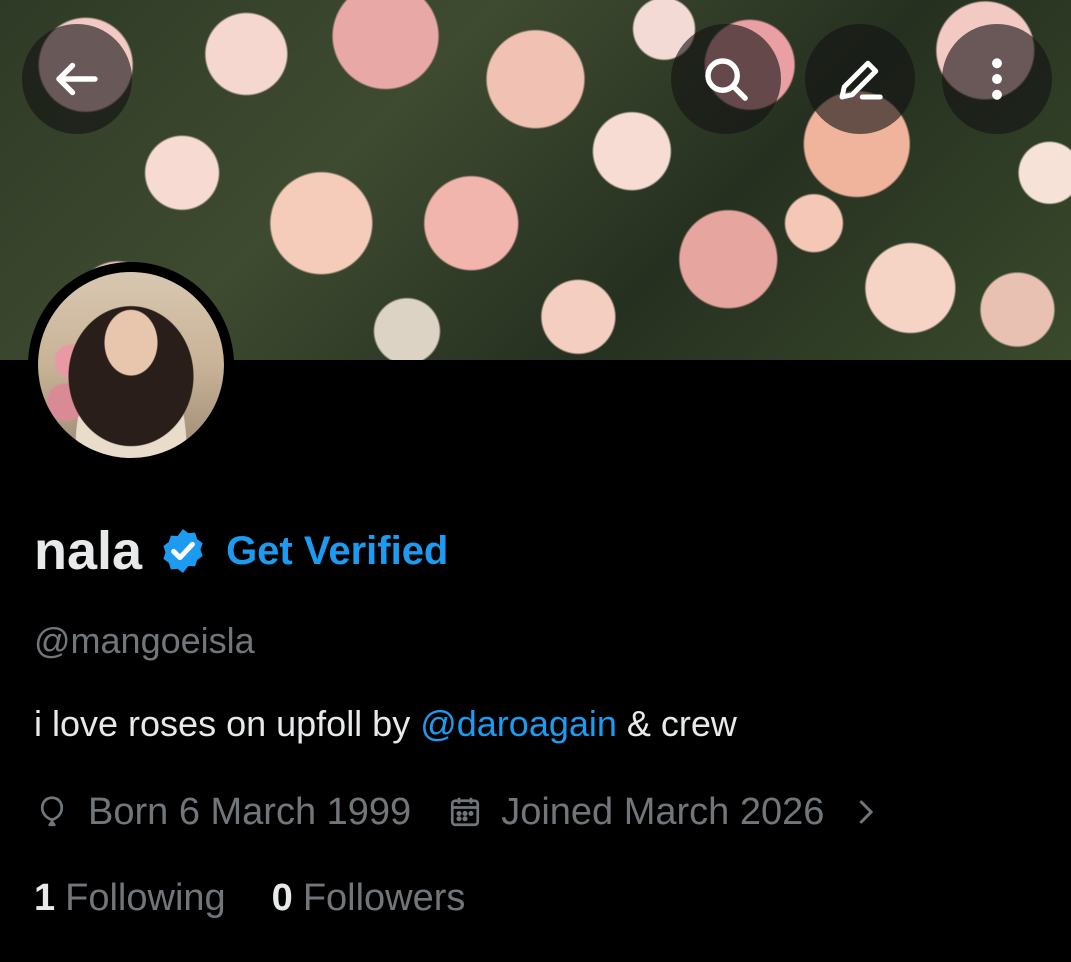 This screenshot has height=962, width=1071. I want to click on pencil-icon, so click(861, 80).